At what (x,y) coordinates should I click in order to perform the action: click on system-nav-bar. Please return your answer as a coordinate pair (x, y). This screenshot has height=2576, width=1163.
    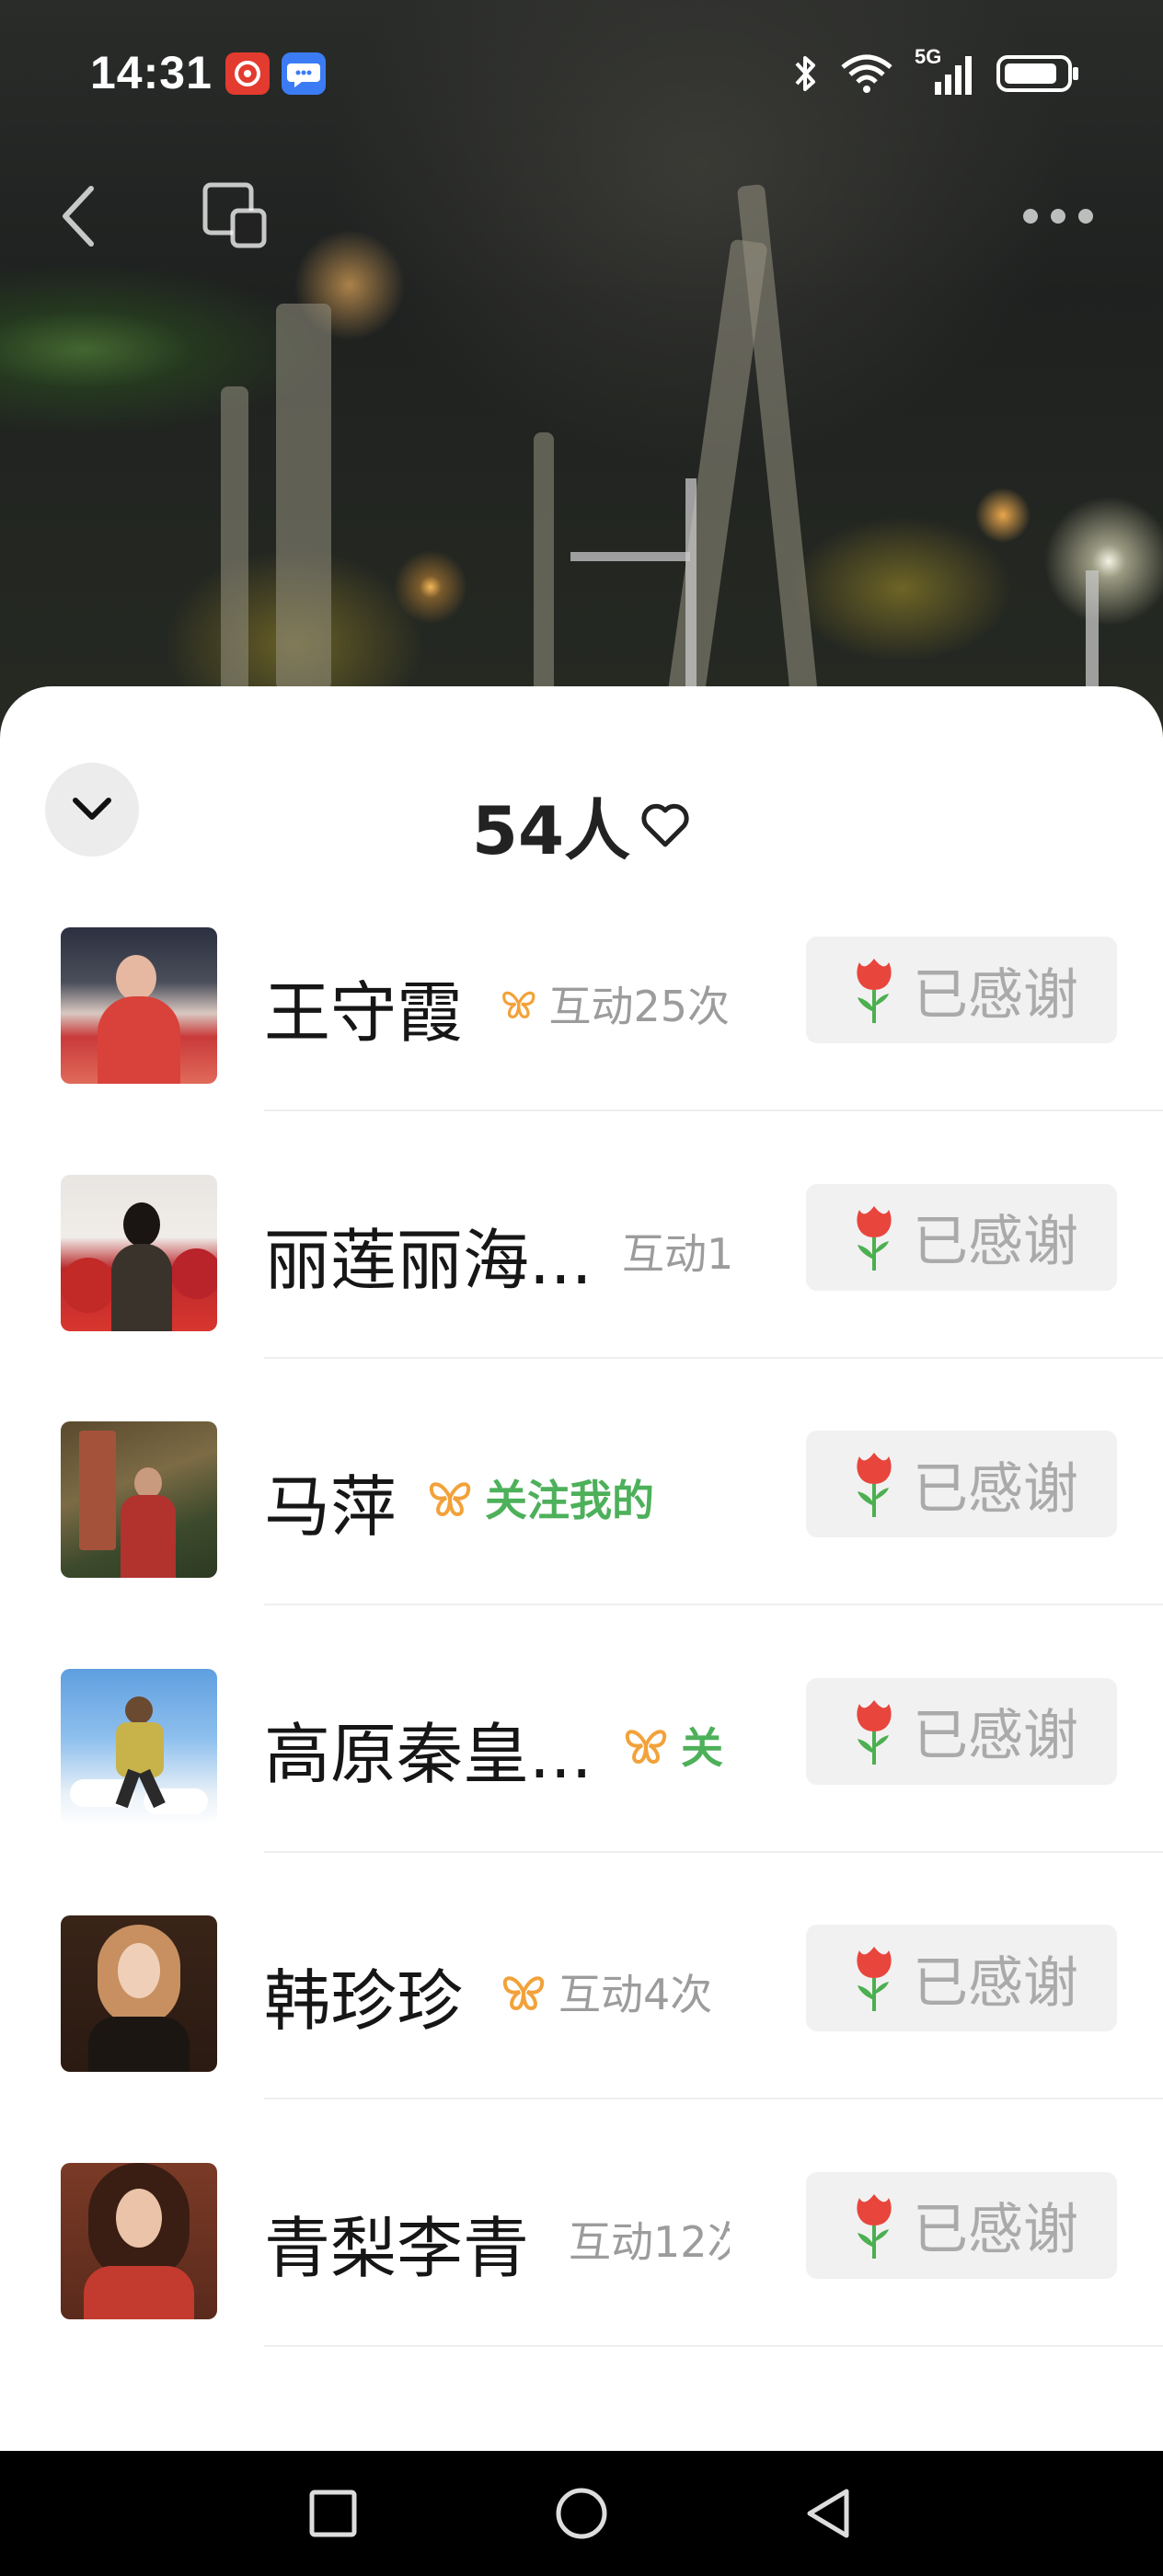
    Looking at the image, I should click on (581, 2513).